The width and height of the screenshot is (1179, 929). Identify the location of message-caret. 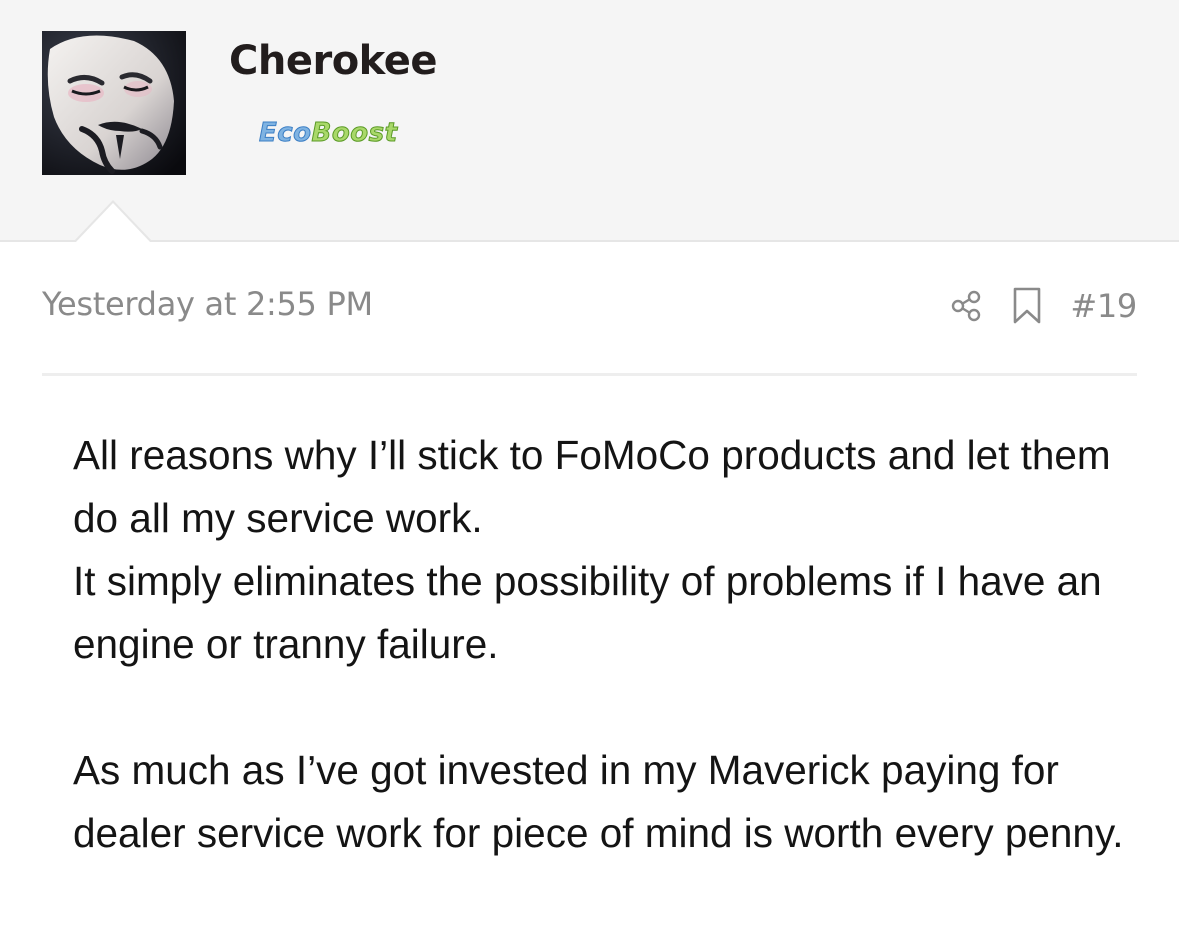
(113, 221).